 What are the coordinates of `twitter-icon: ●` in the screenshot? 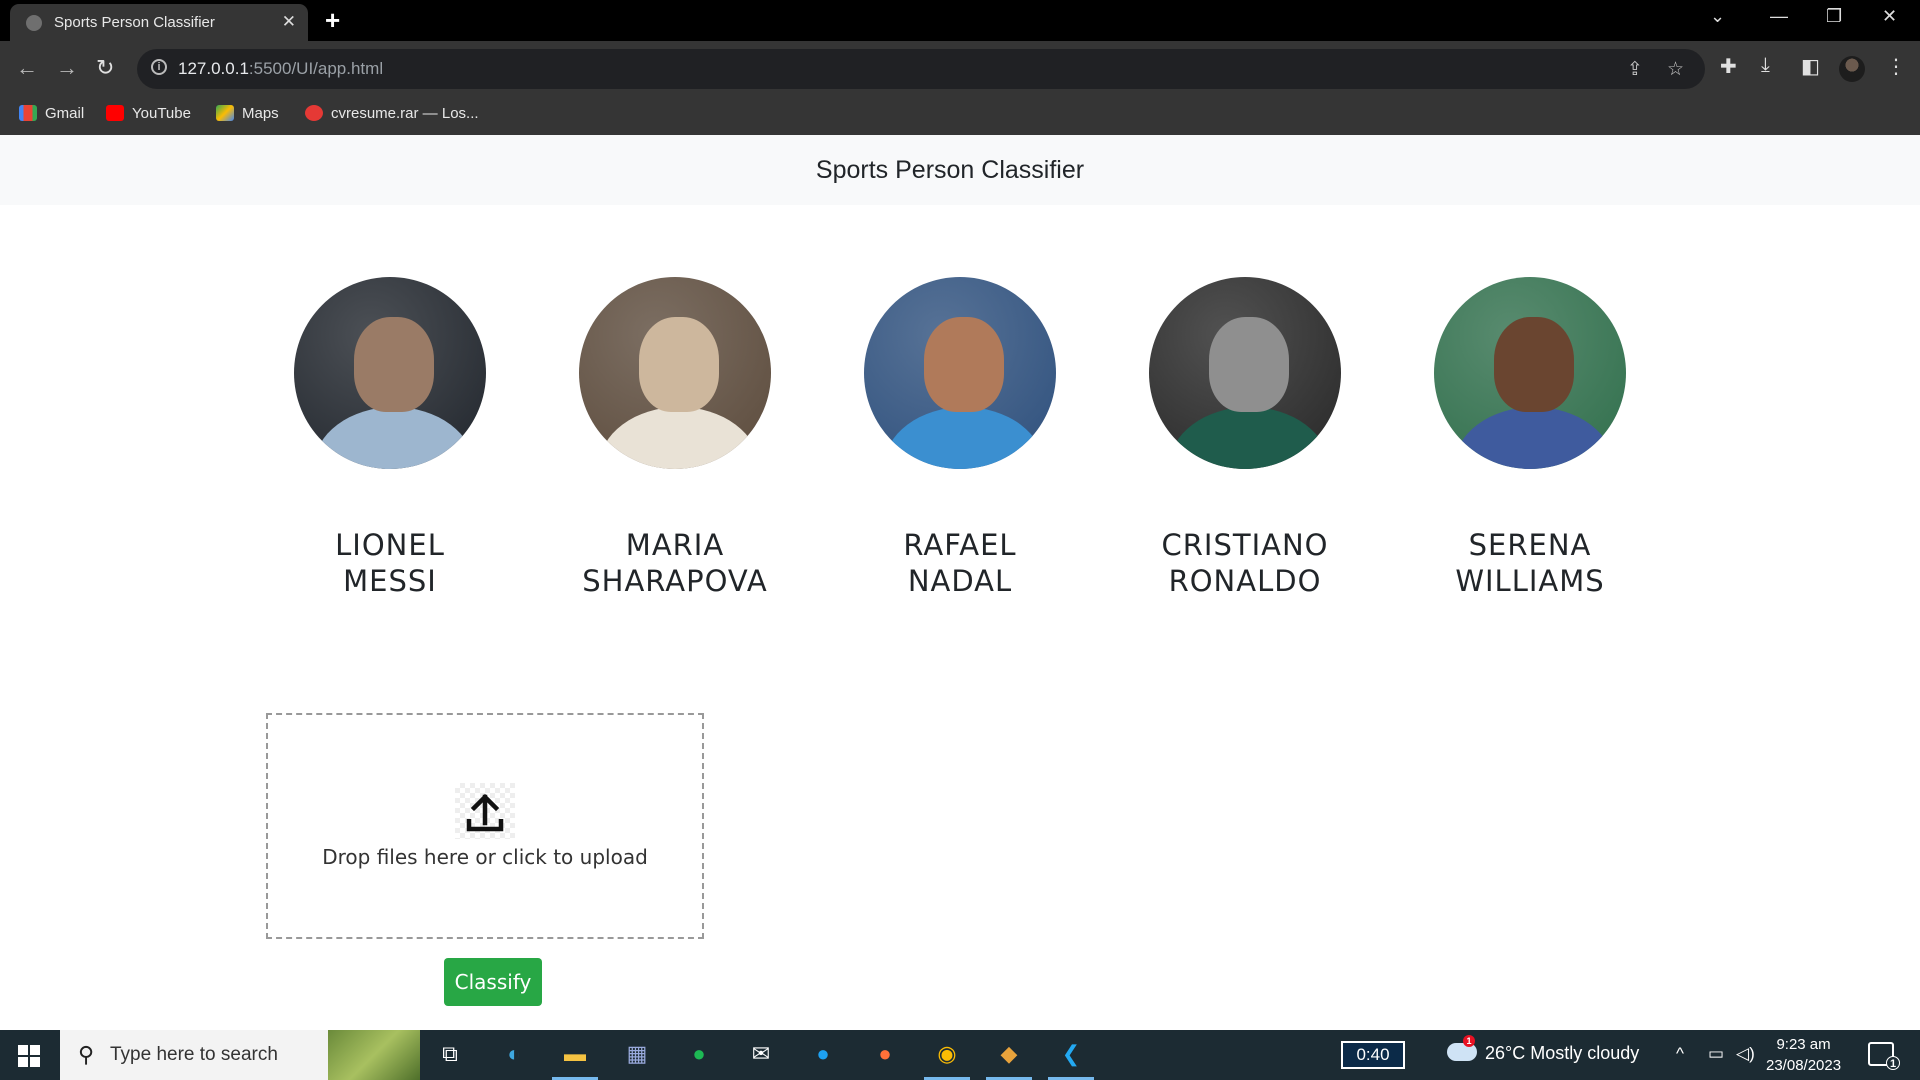 It's located at (823, 1055).